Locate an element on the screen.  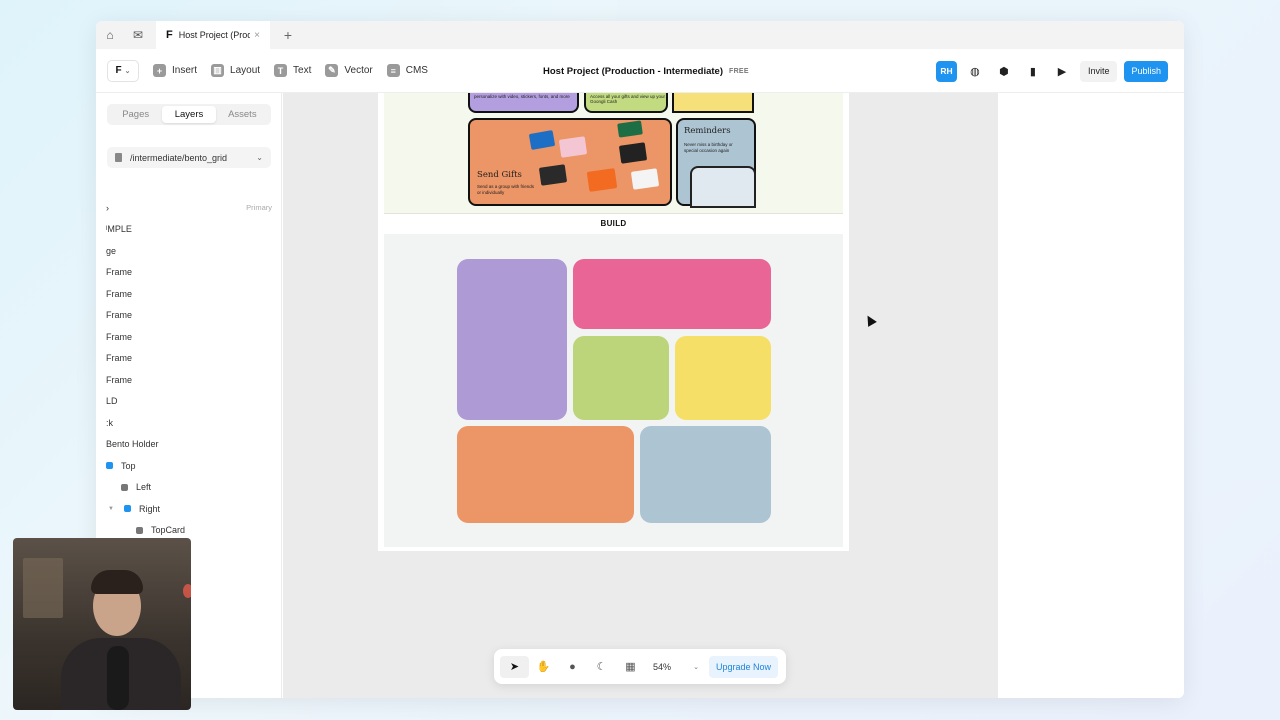
tab-layers: Layers is located at coordinates (189, 114).